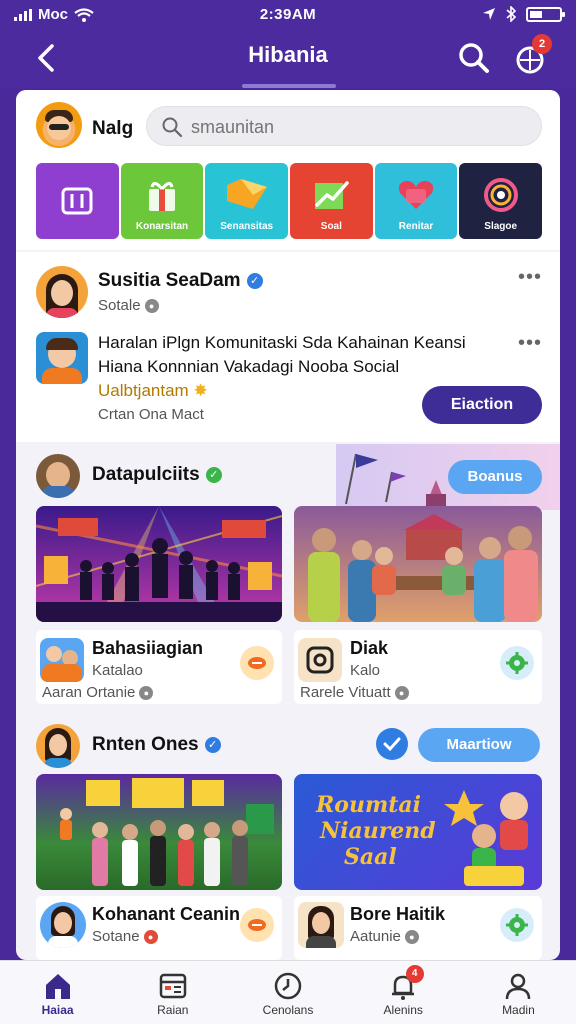  I want to click on category-tile: Senansitas, so click(247, 201).